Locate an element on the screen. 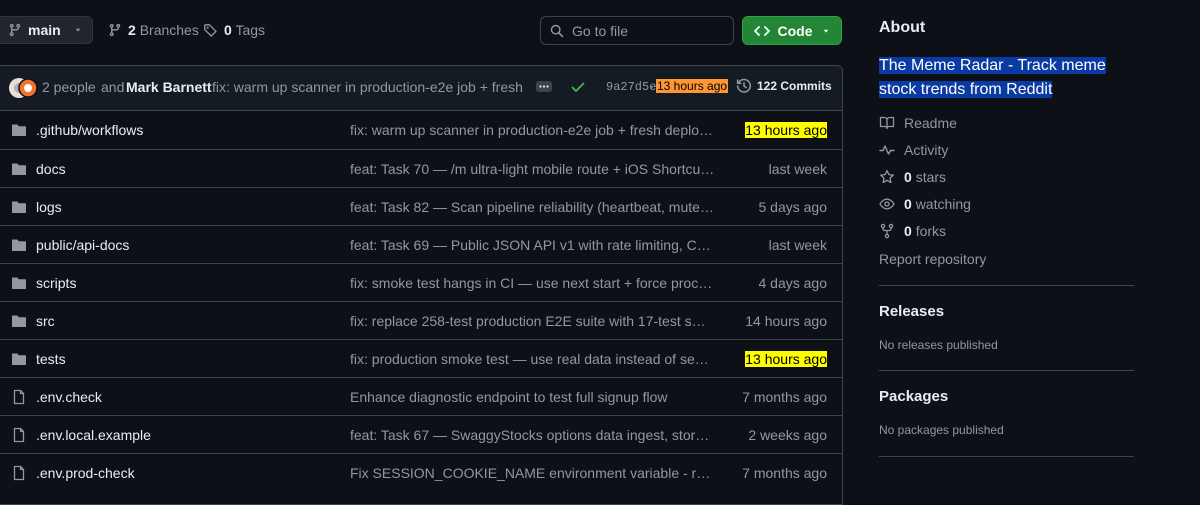  commit-time: 13 hours ago is located at coordinates (692, 86).